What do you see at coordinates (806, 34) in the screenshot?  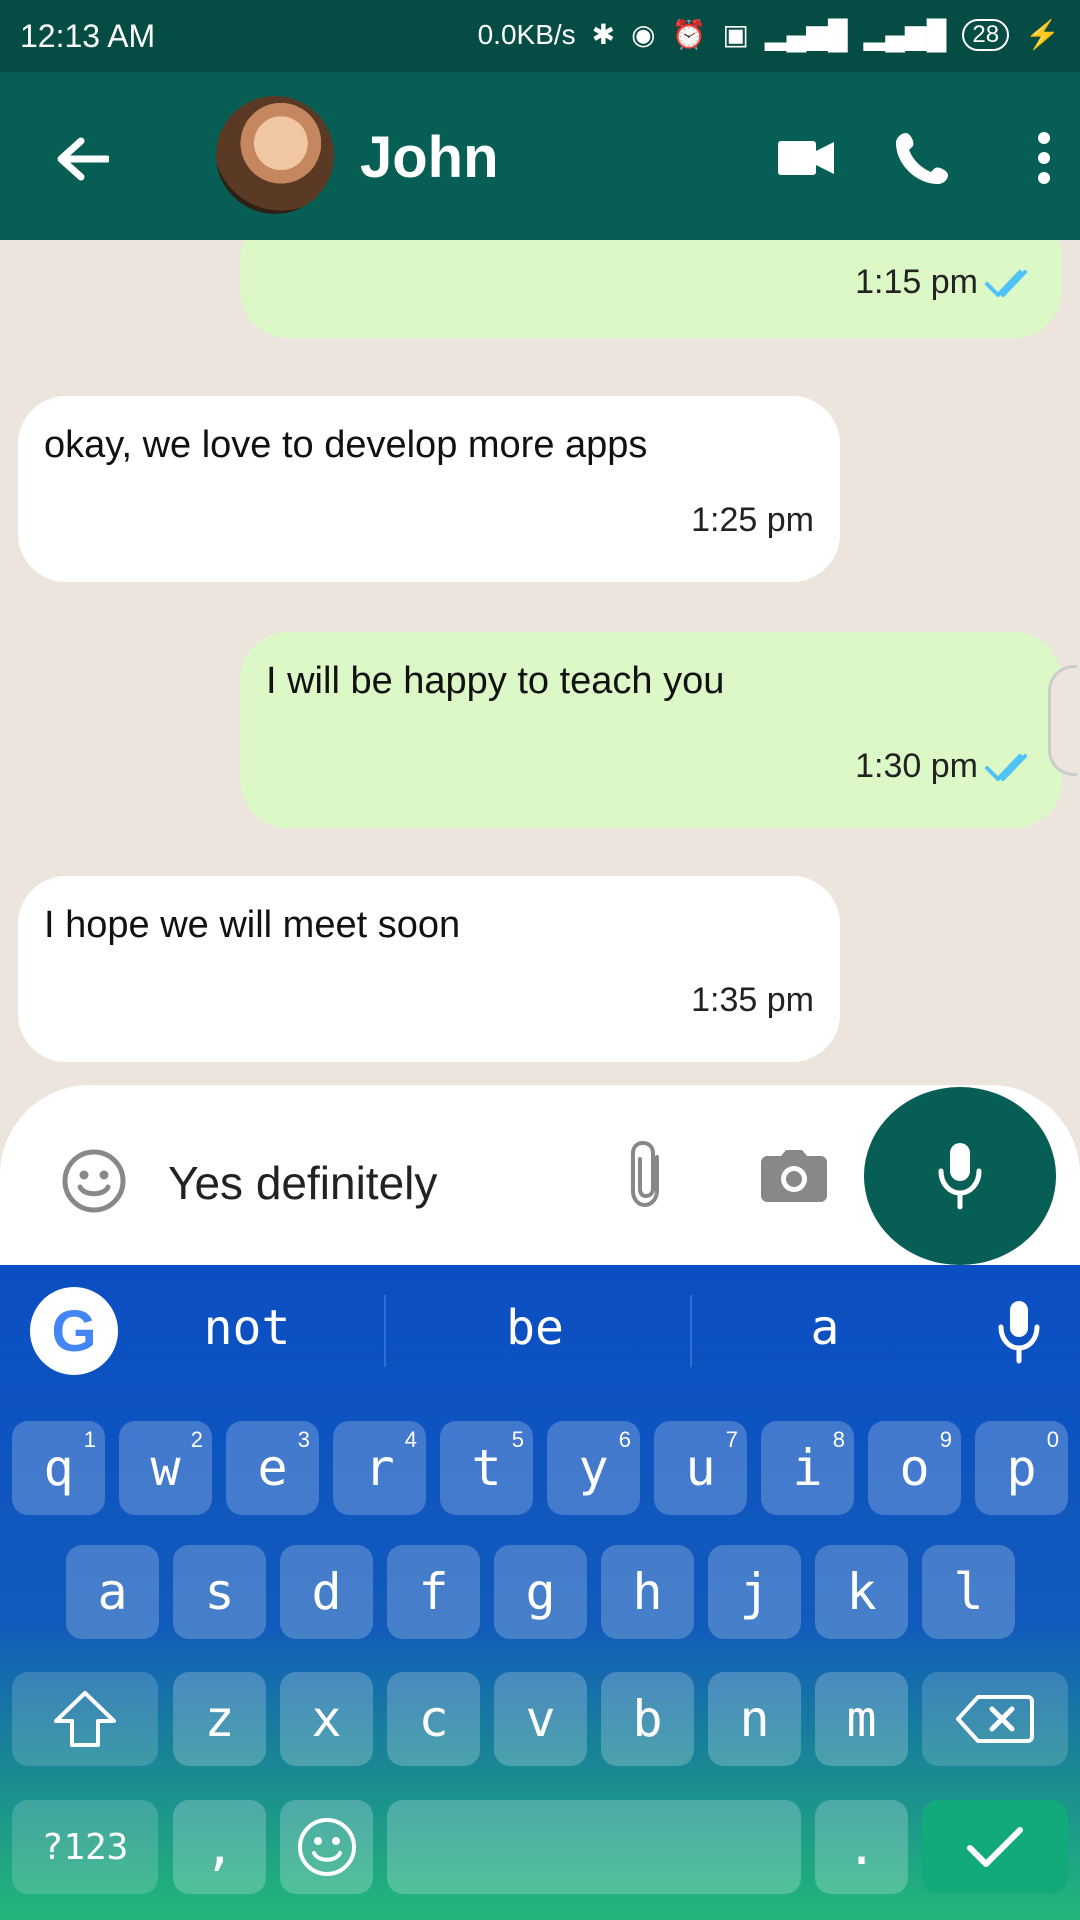 I see `signal-icon: ▂▄▆█` at bounding box center [806, 34].